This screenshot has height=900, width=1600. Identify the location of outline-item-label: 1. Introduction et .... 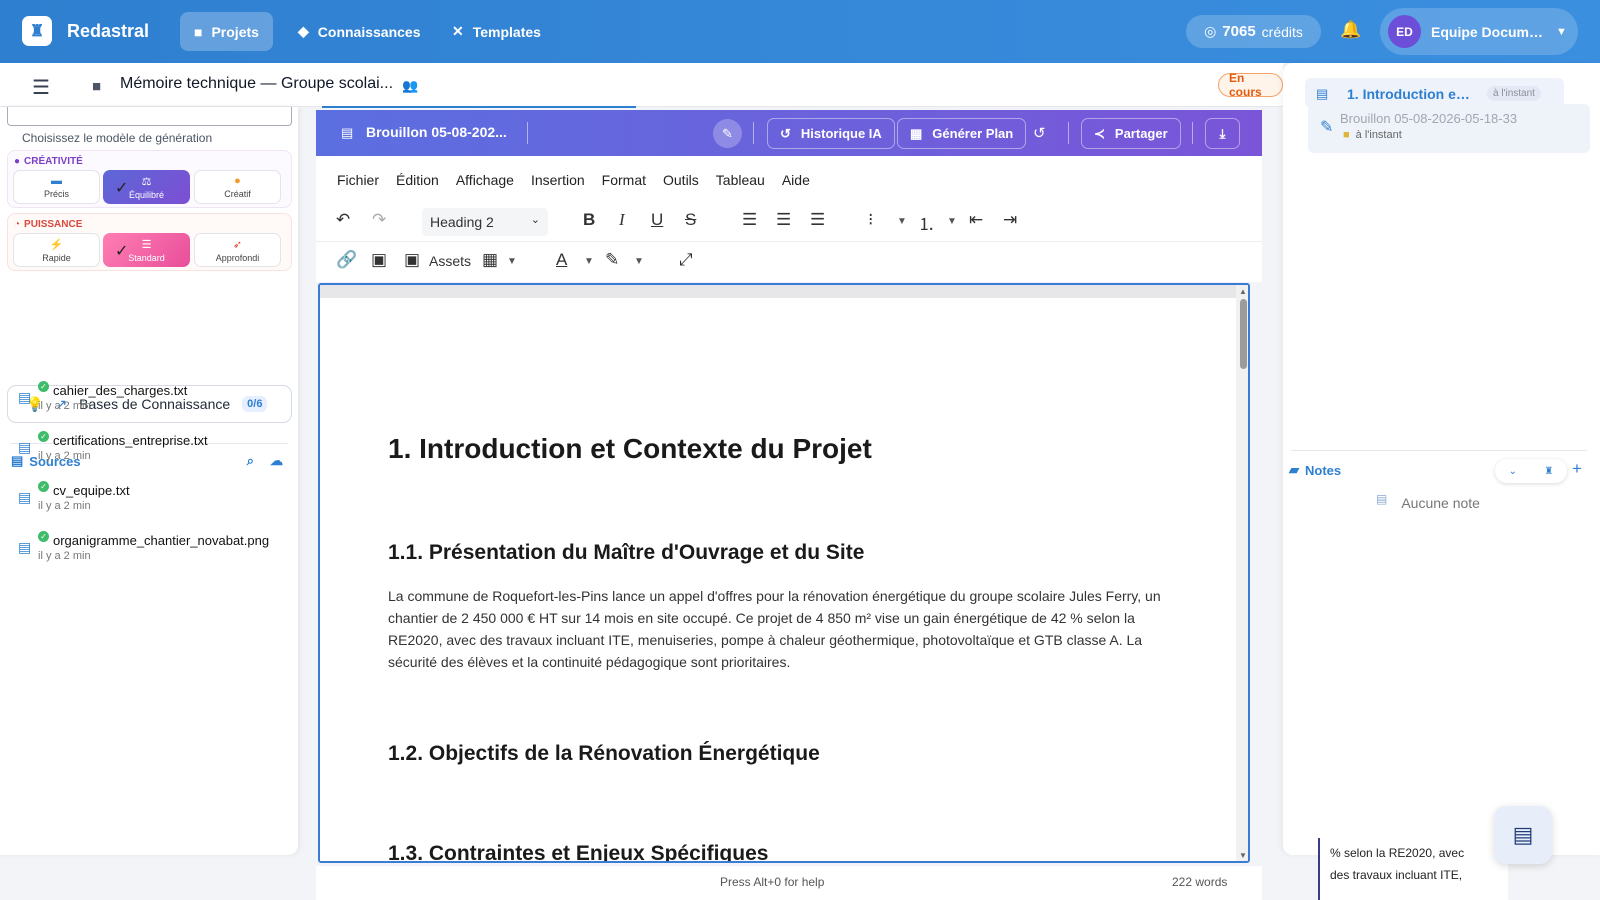
(1410, 94).